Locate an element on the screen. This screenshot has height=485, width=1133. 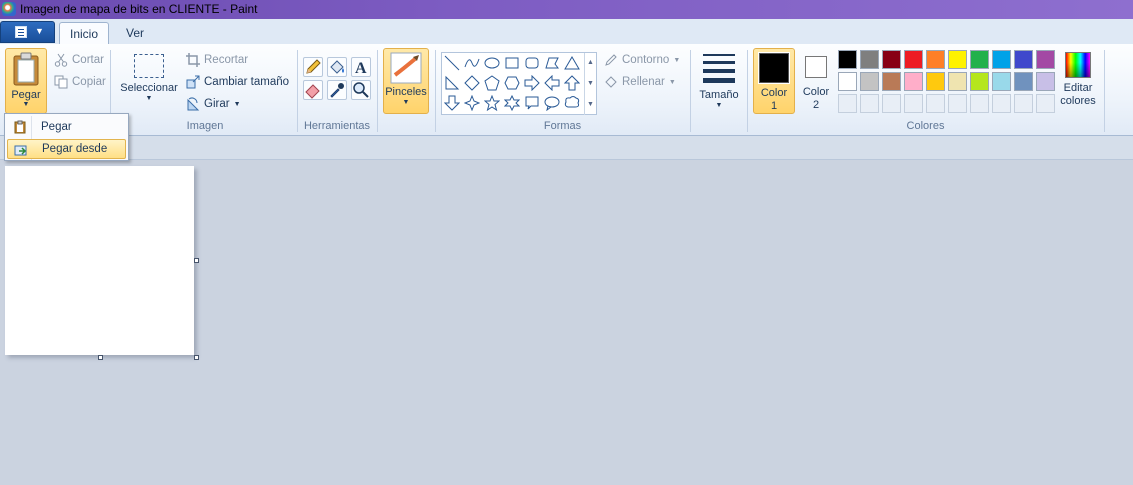
down-arrow-shape-icon is located at coordinates (452, 103).